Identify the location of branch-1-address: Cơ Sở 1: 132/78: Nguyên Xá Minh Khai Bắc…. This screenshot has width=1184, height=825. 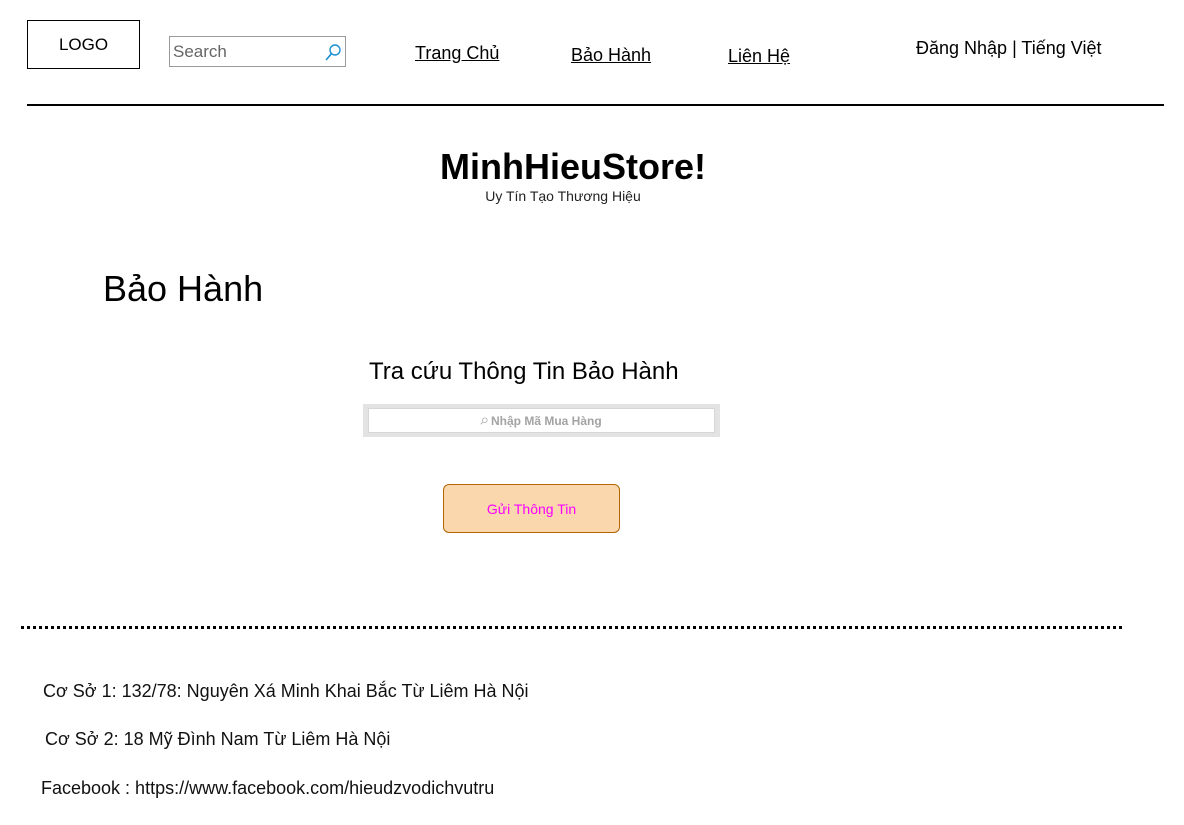
(286, 691).